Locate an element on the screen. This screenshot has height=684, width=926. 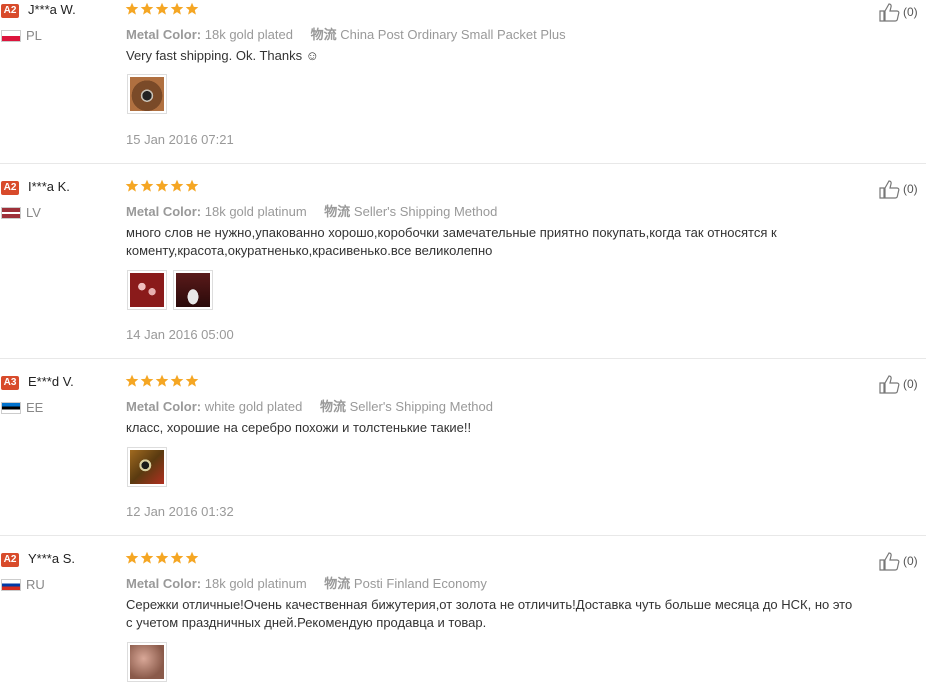
logistics-value: Posti Finland Economy is located at coordinates (420, 583).